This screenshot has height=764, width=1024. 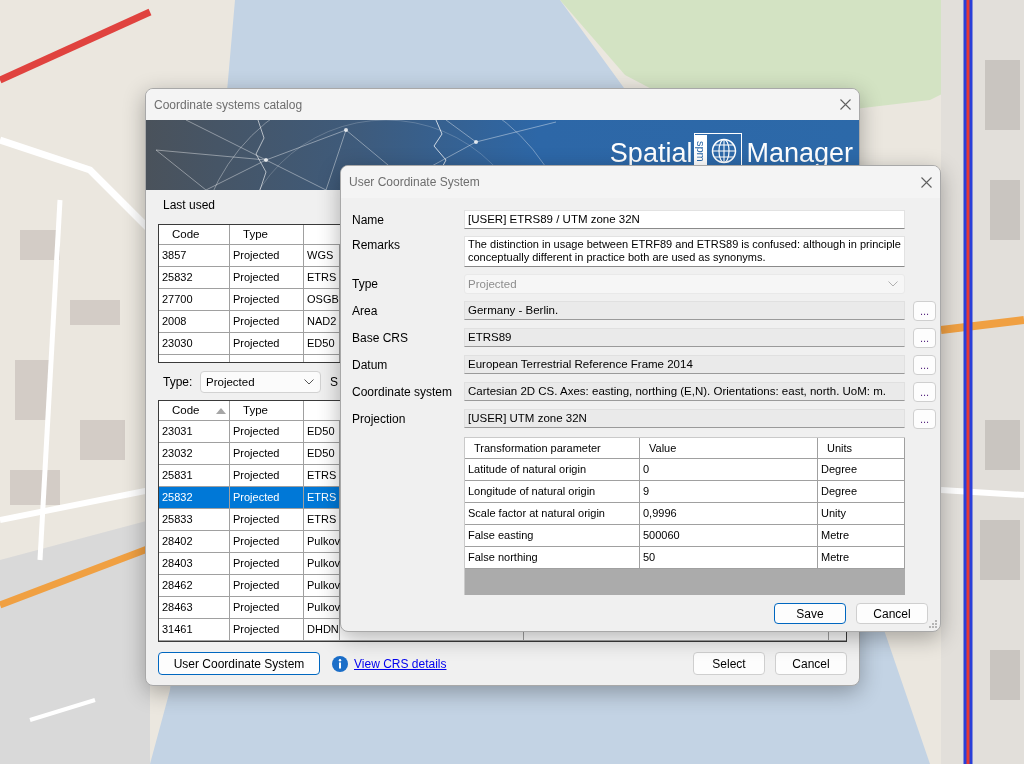 I want to click on text-field: Cartesian 2D CS. Axes: easting, northing (E,N). Orientations: east, north. UoM: m., so click(x=684, y=391).